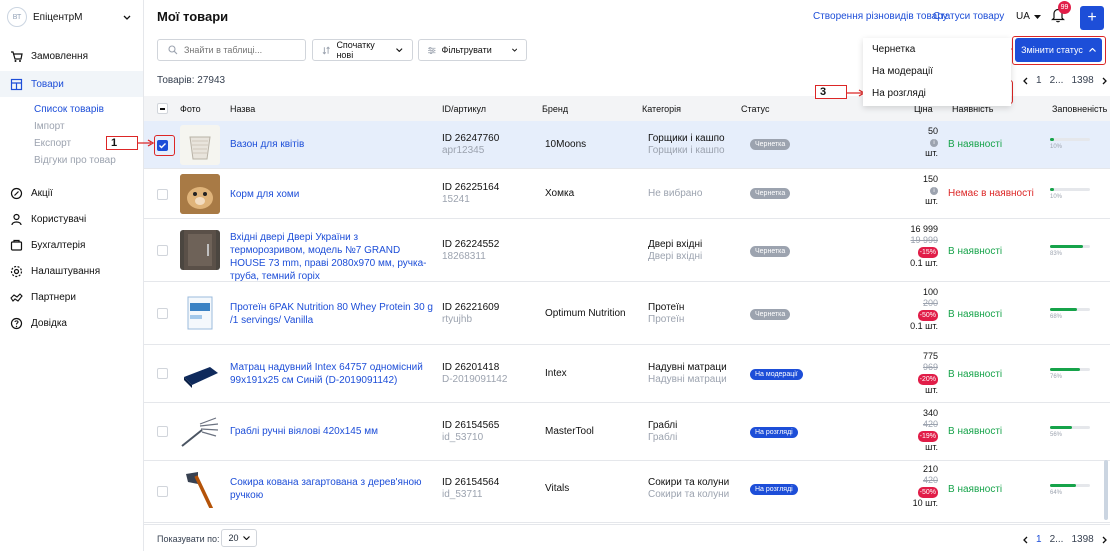 This screenshot has height=551, width=1110. What do you see at coordinates (69, 109) in the screenshot?
I see `sidebar-subitem-product-list: Список товарів` at bounding box center [69, 109].